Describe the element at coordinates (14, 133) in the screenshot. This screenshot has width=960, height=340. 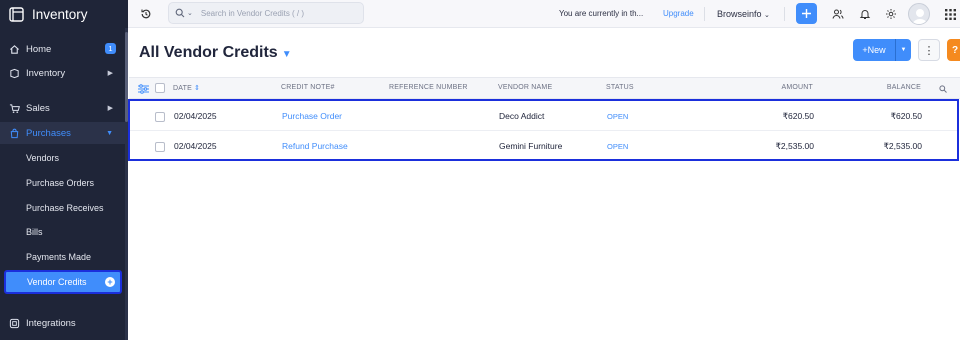
I see `shopping-bag-icon` at that location.